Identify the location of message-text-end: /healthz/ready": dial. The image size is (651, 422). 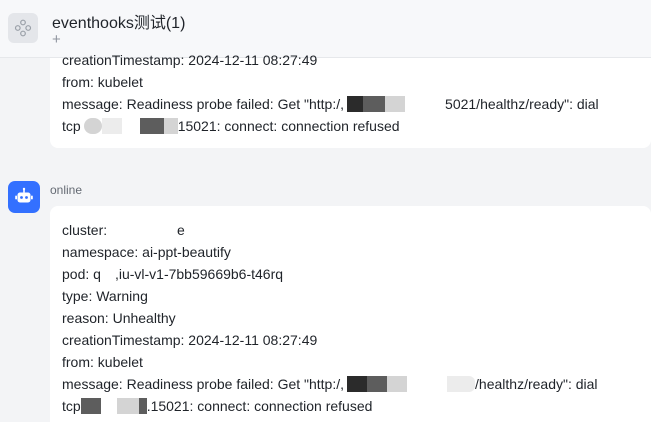
(536, 384).